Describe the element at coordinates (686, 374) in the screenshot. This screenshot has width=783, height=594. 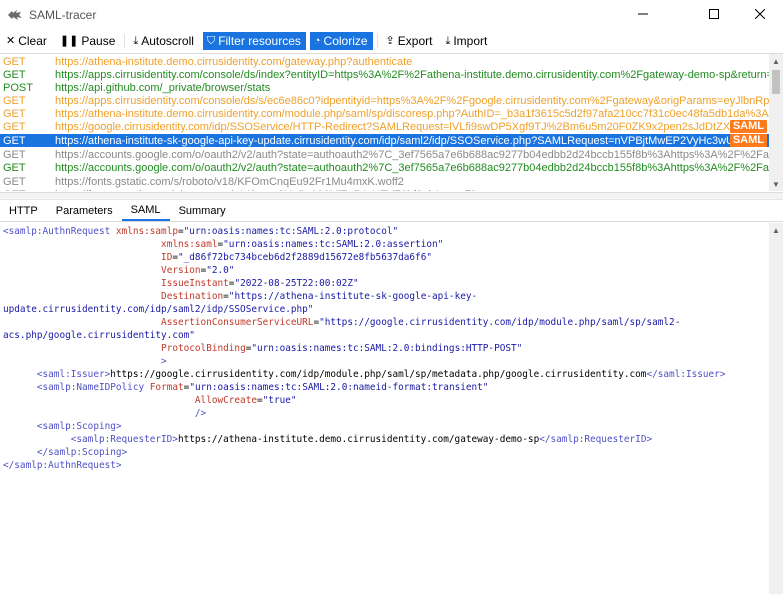
I see `xml-tag: </saml:Issuer>` at that location.